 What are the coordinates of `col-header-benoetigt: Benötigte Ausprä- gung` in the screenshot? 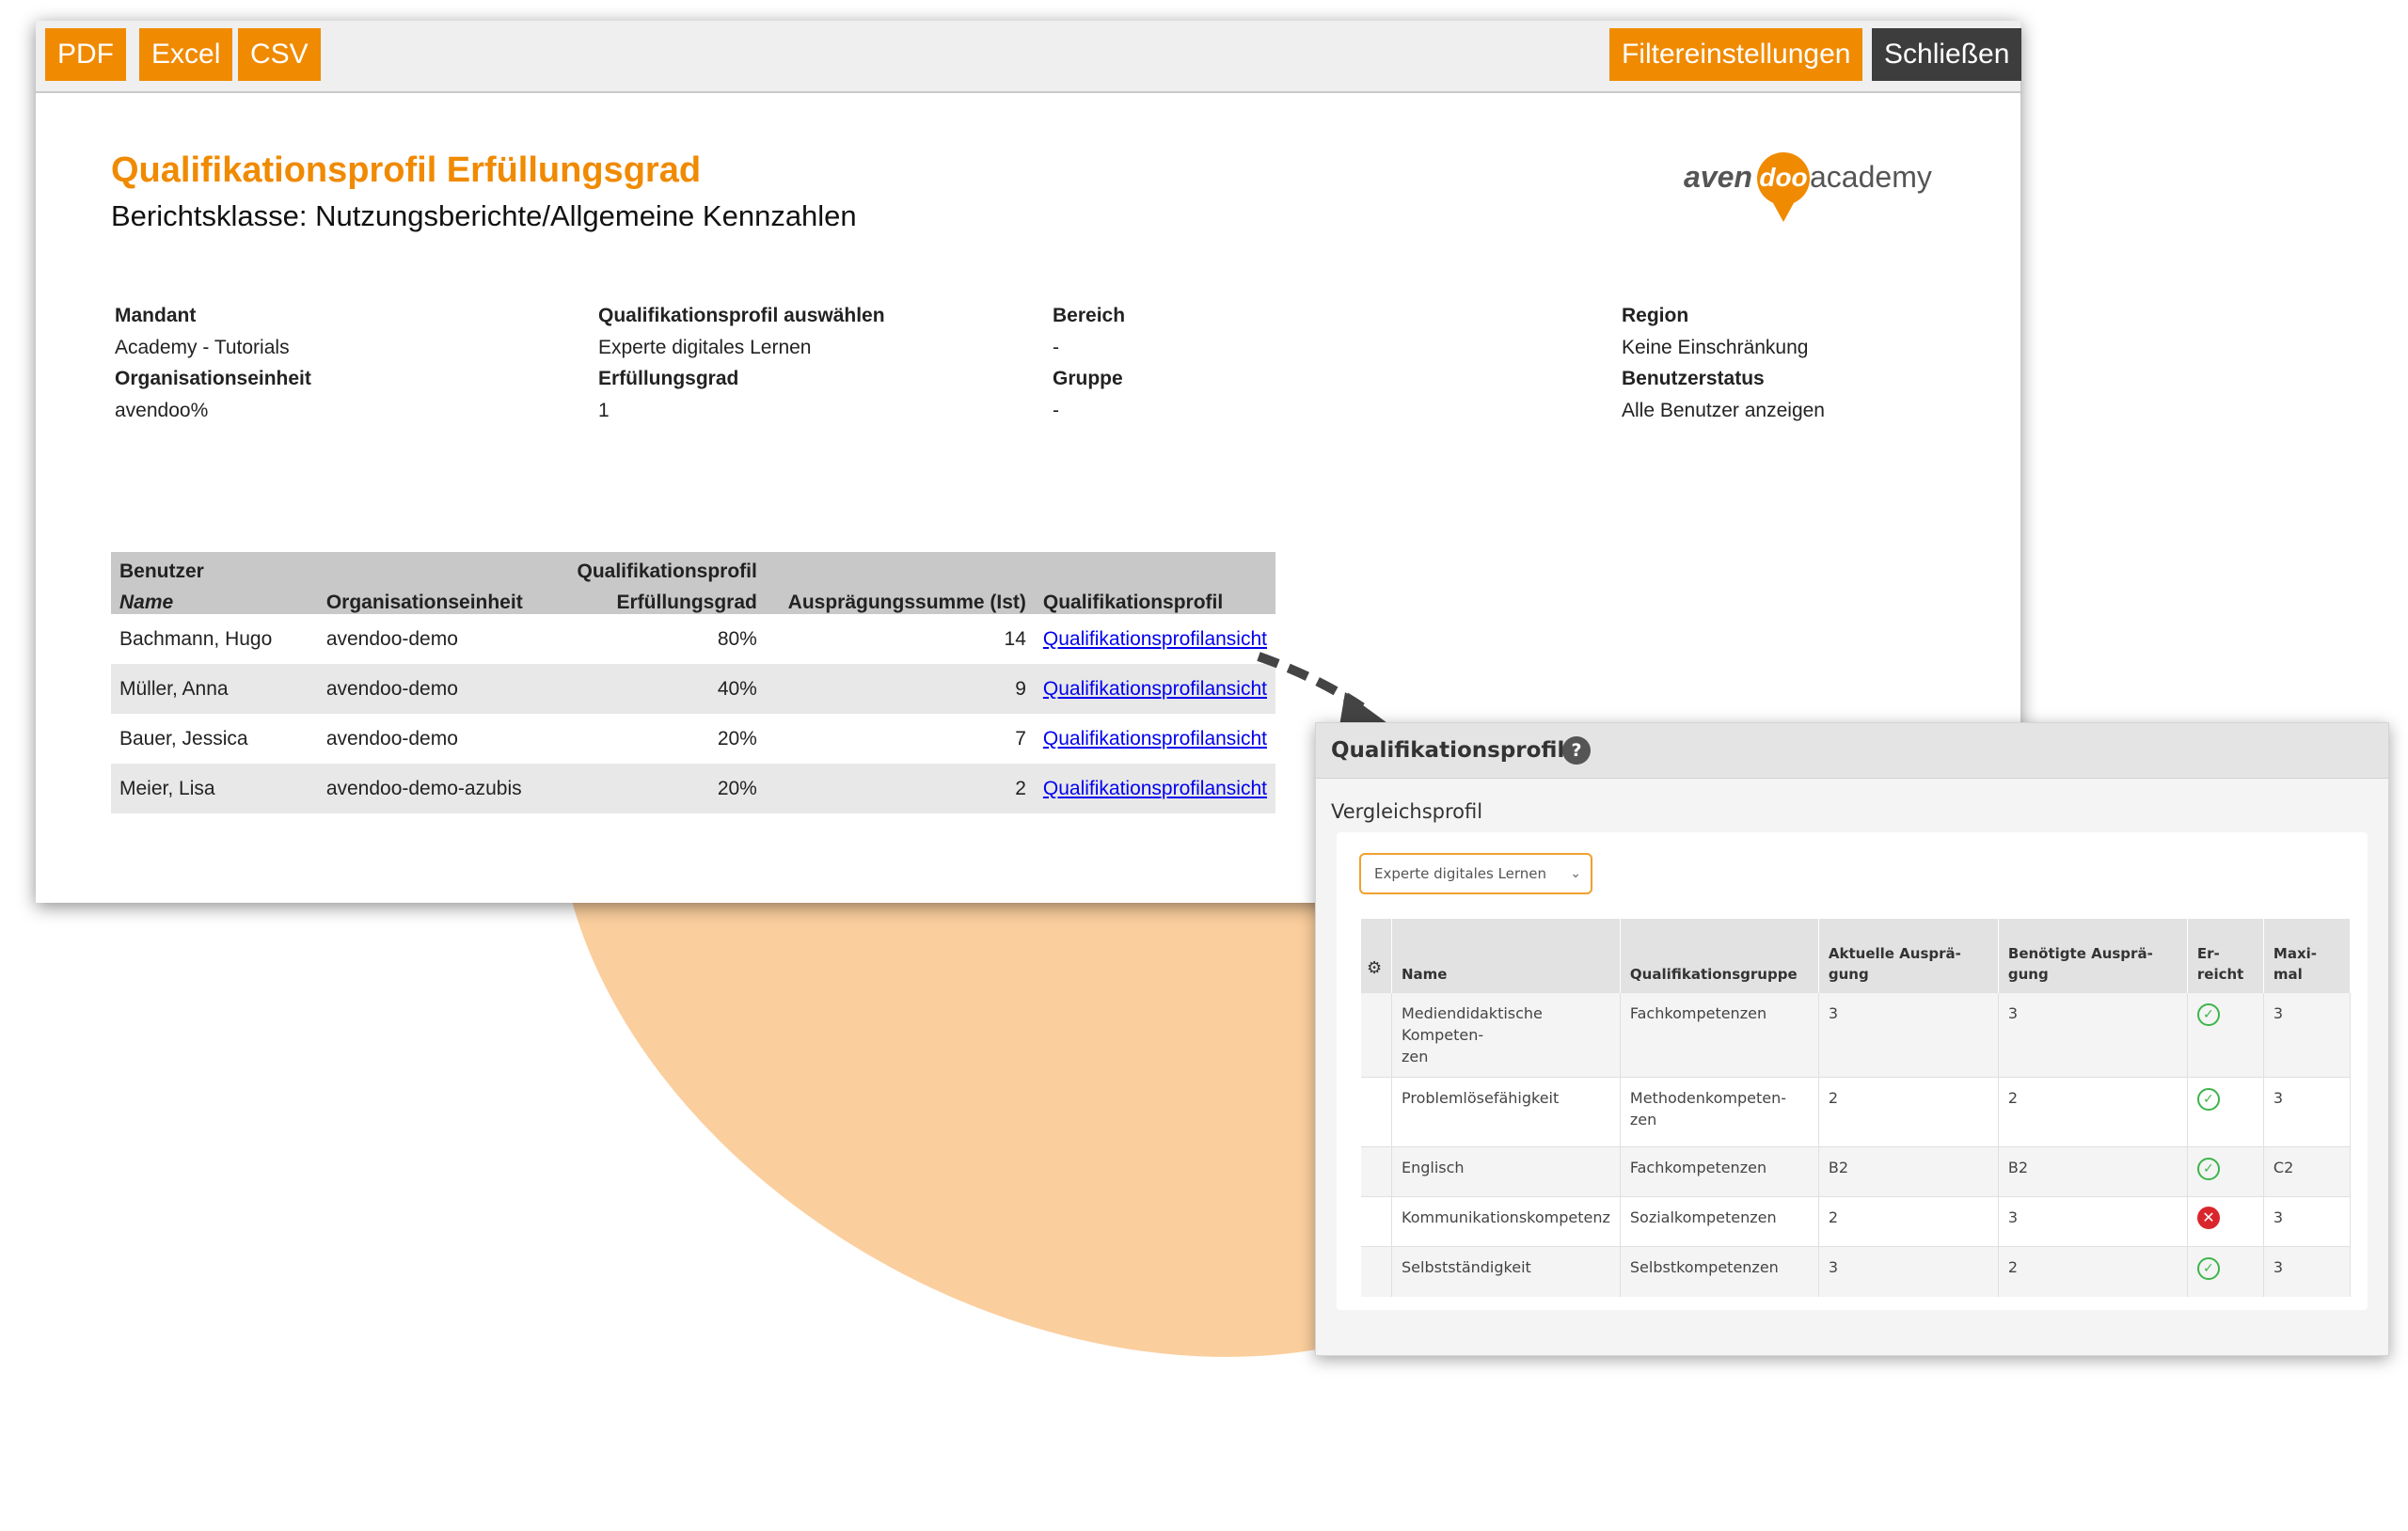 It's located at (2093, 956).